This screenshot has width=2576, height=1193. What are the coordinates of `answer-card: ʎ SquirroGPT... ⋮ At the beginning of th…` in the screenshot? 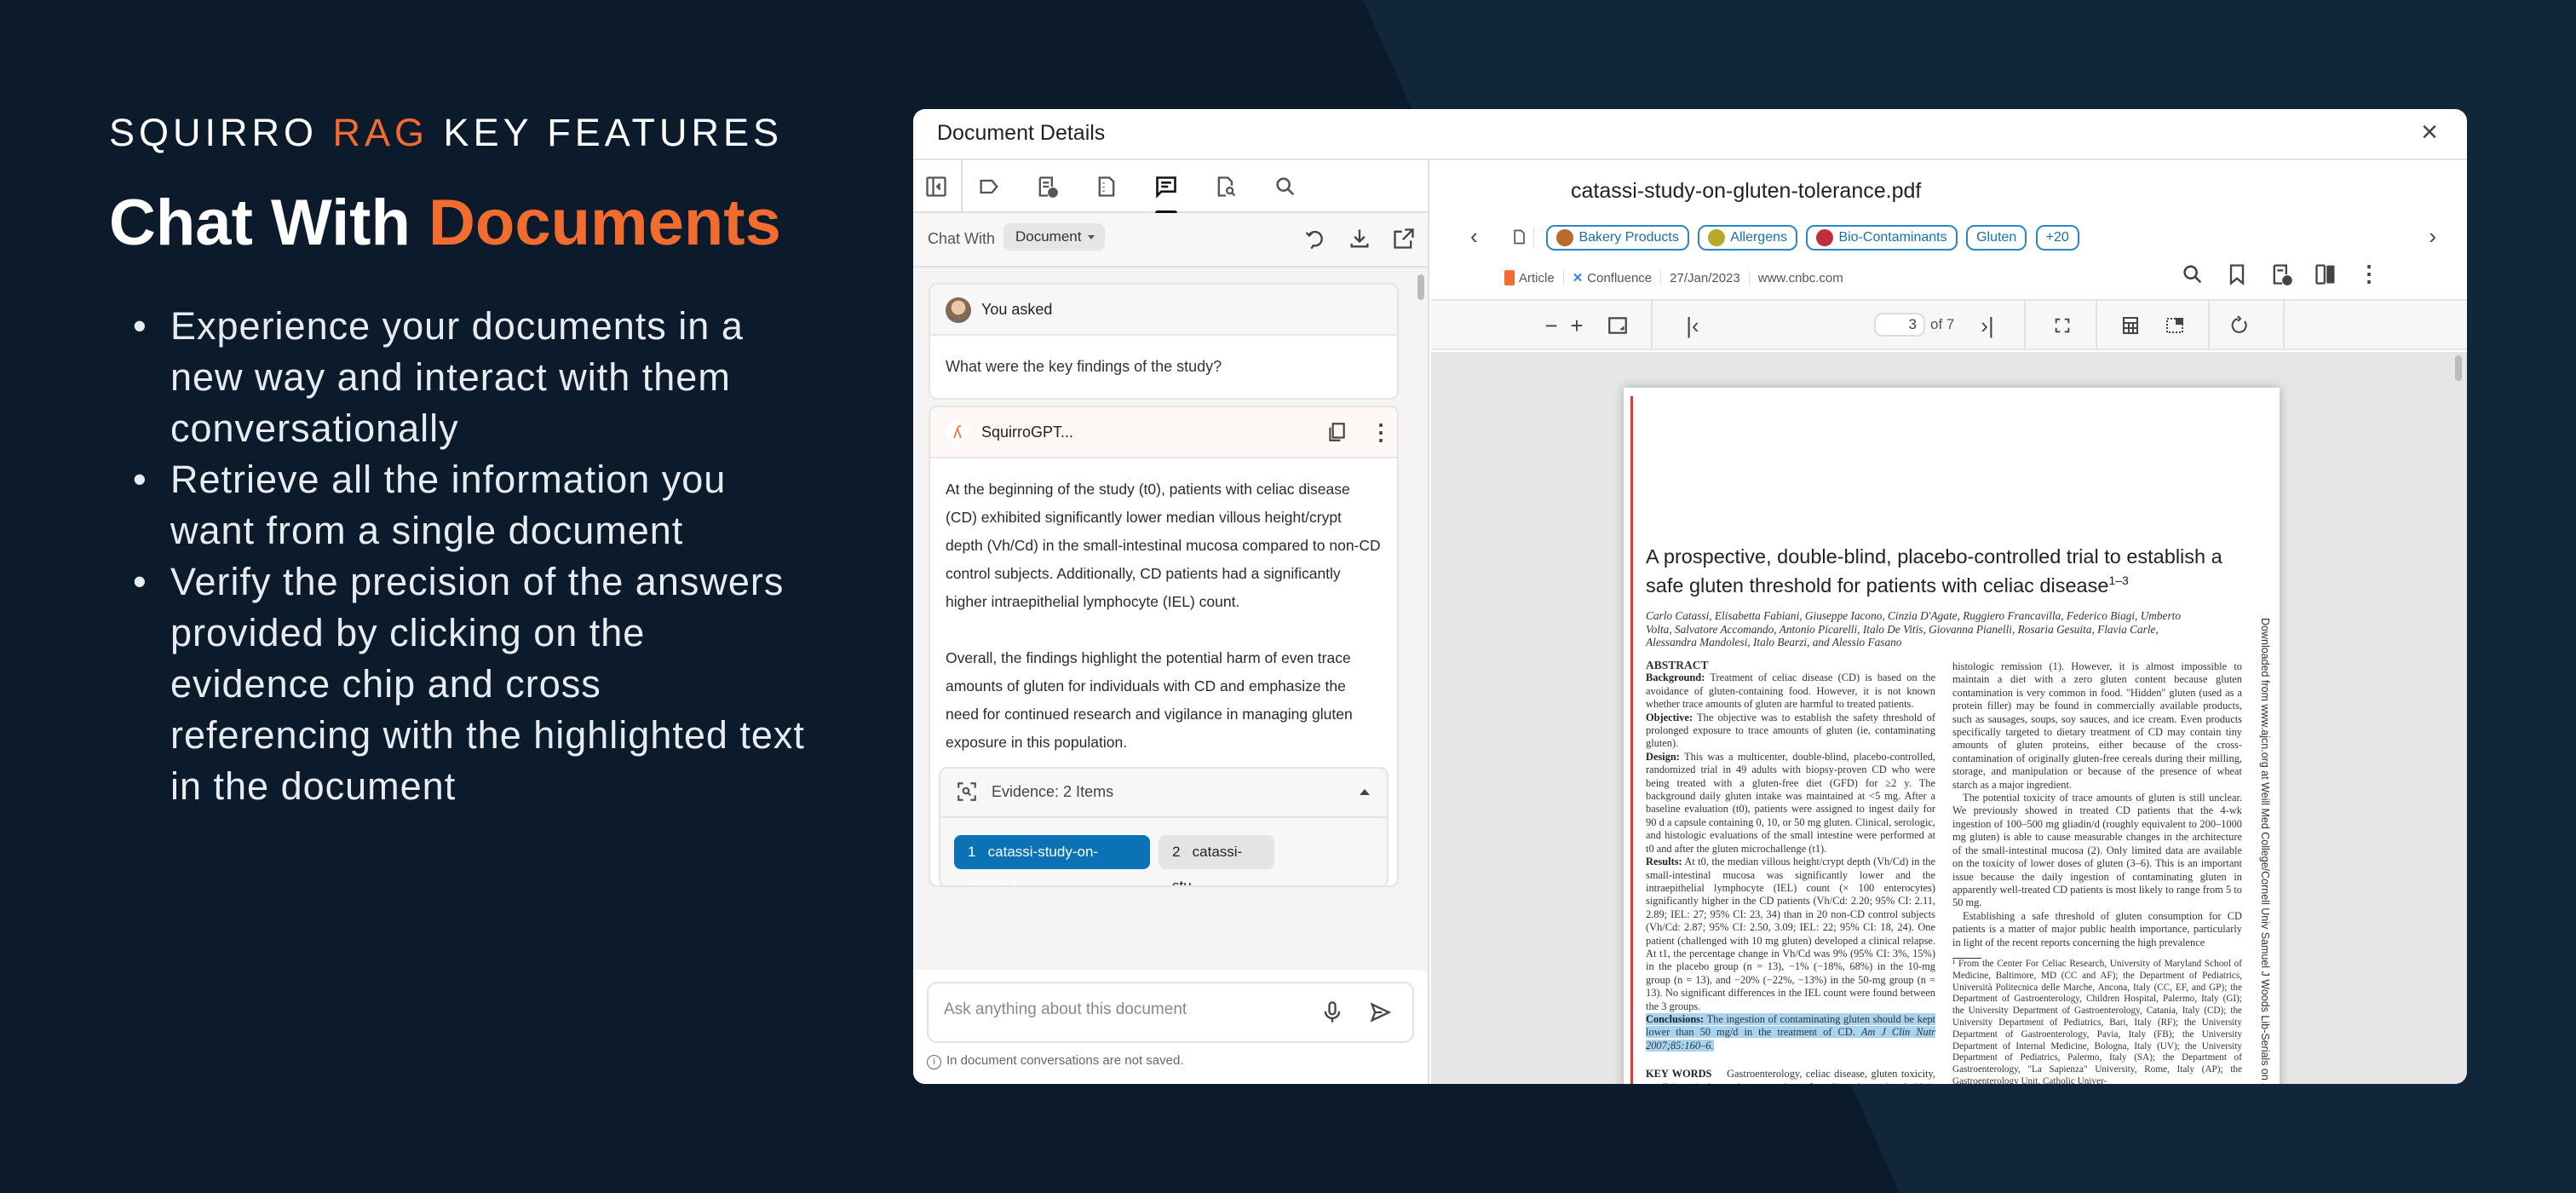 It's located at (1164, 646).